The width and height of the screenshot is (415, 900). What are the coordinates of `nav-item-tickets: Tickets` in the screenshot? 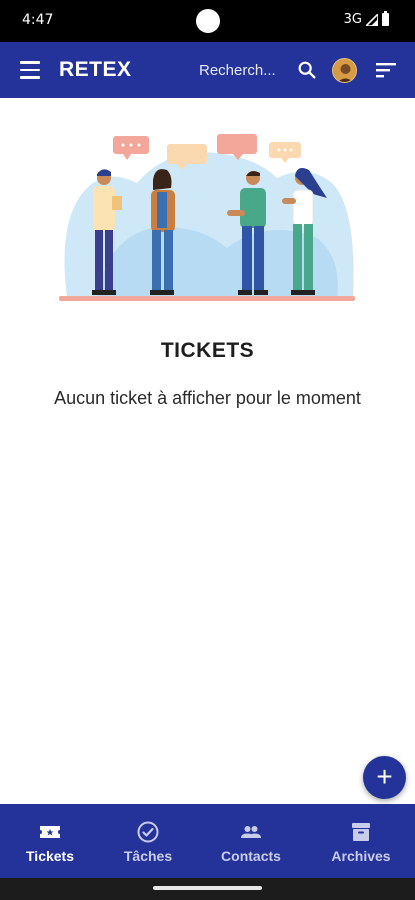 It's located at (50, 841).